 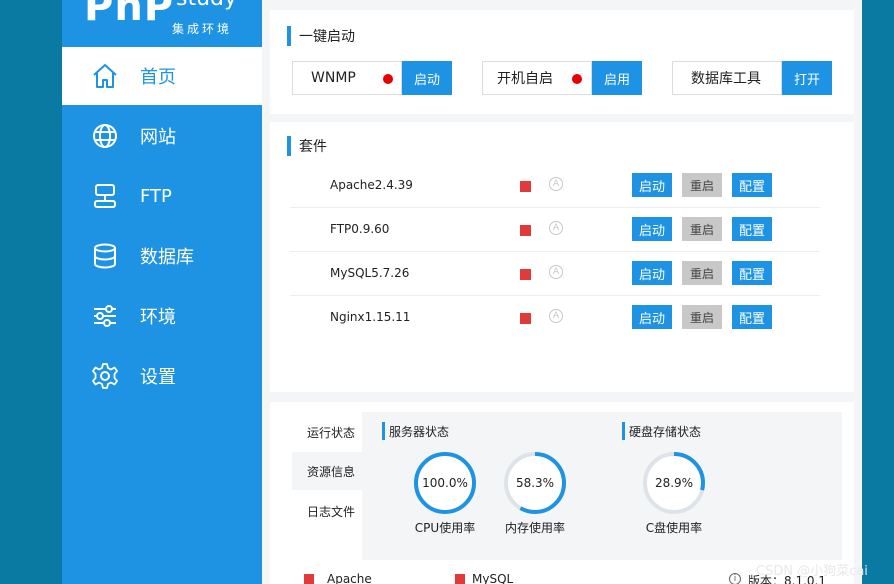 I want to click on autostart-enable-button: 启用, so click(x=617, y=78).